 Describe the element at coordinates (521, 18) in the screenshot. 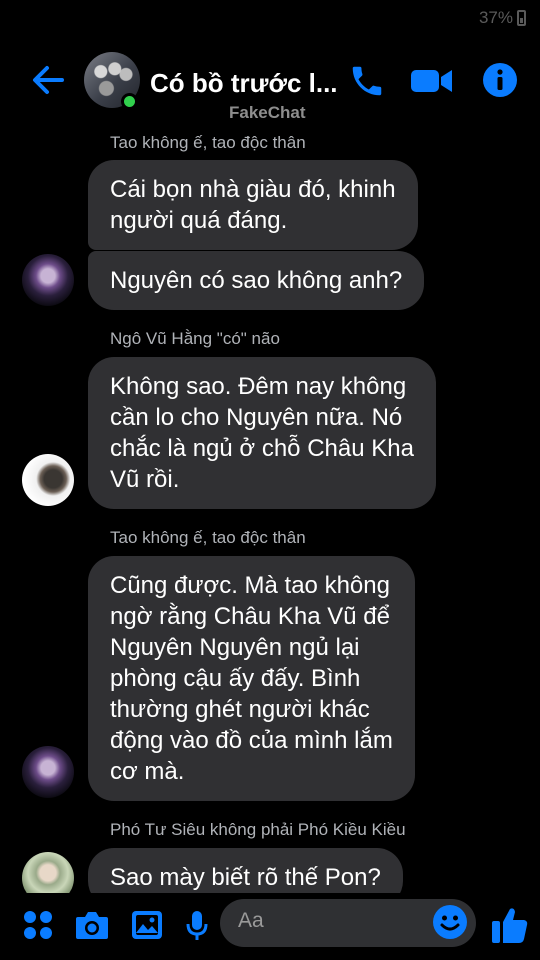

I see `battery-icon` at that location.